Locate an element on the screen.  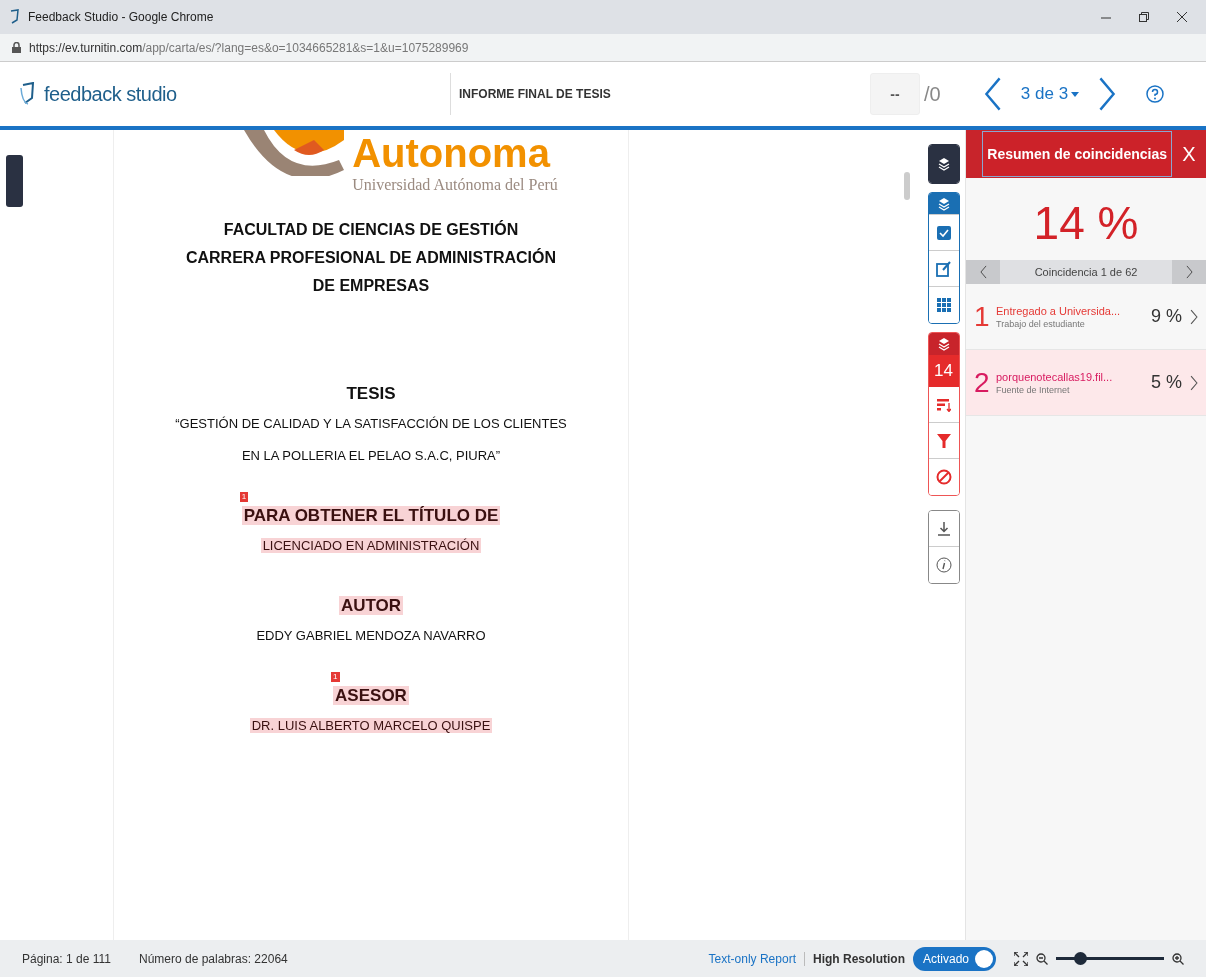
zoom-thumb is located at coordinates (1080, 958).